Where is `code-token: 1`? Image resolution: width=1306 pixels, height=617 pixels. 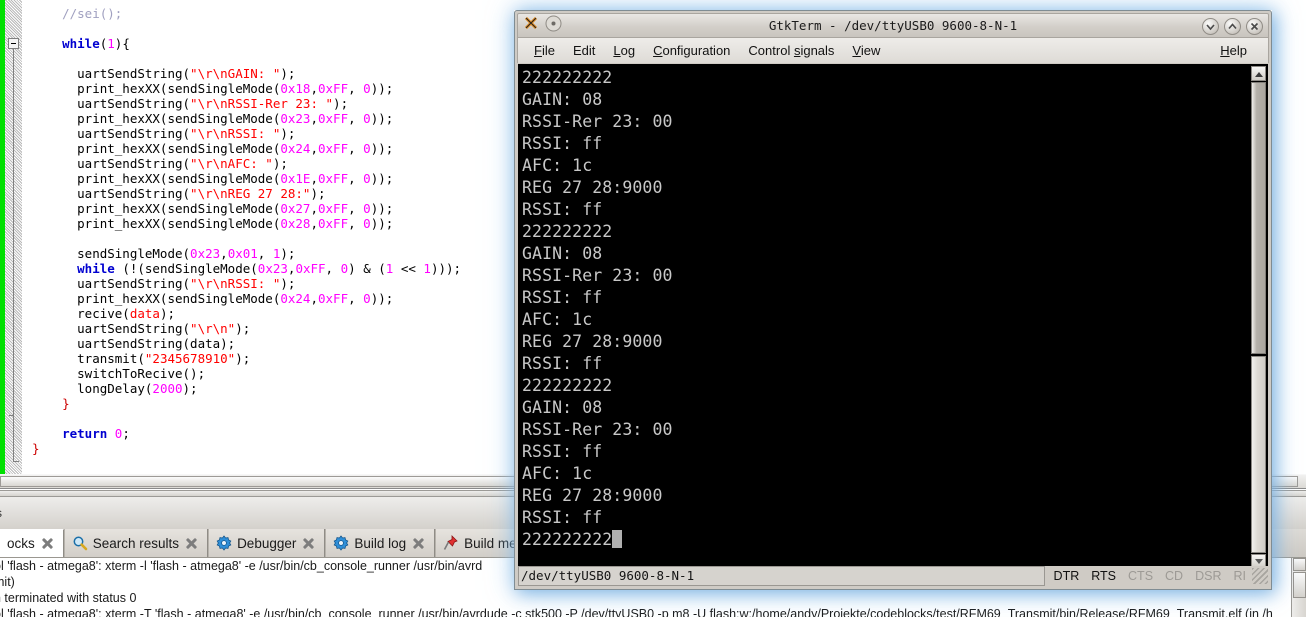
code-token: 1 is located at coordinates (111, 43).